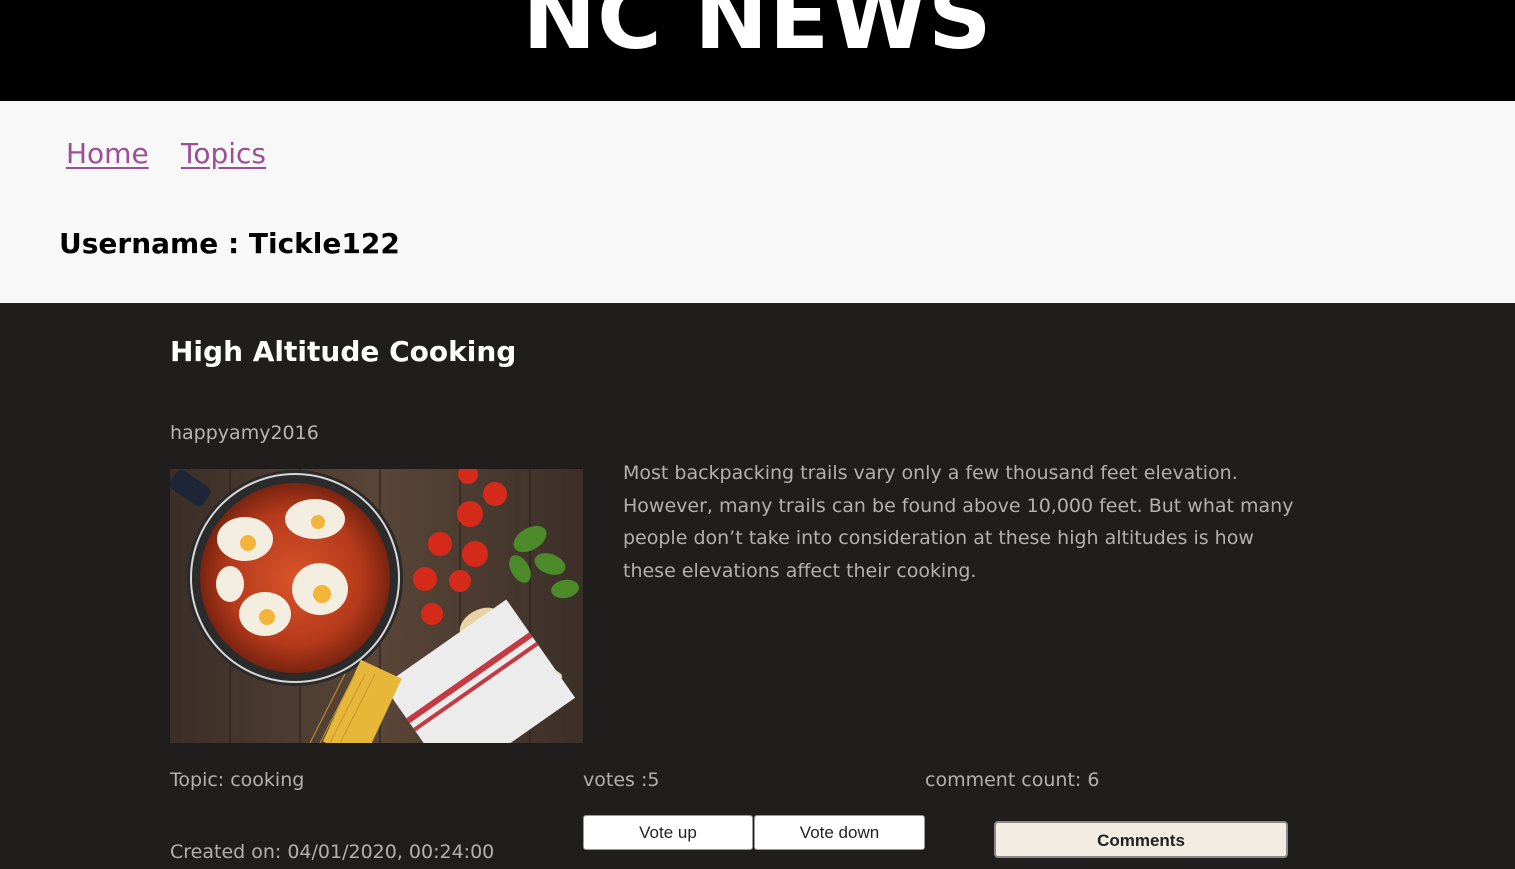 This screenshot has width=1515, height=869. What do you see at coordinates (757, 34) in the screenshot?
I see `site-title: NC NEWS` at bounding box center [757, 34].